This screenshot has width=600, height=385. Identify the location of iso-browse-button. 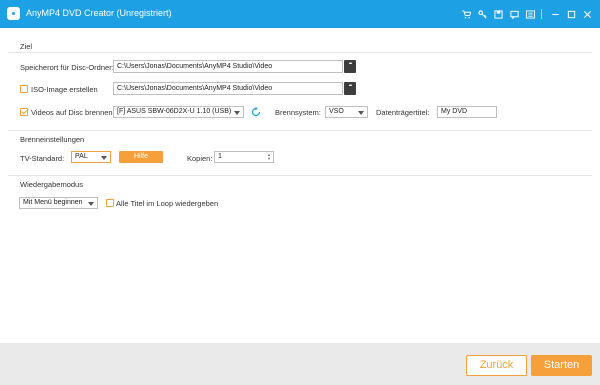
(350, 88).